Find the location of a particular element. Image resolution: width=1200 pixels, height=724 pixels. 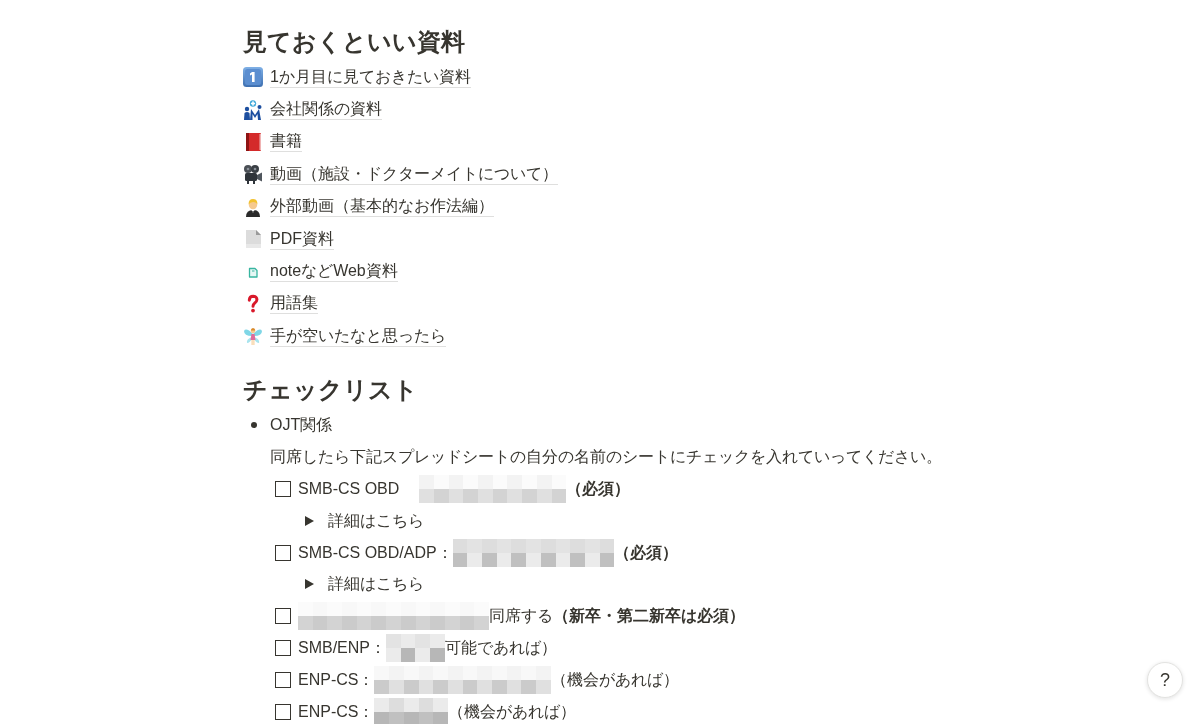

page-link: 1か月目に見ておきたい資料 is located at coordinates (370, 77).